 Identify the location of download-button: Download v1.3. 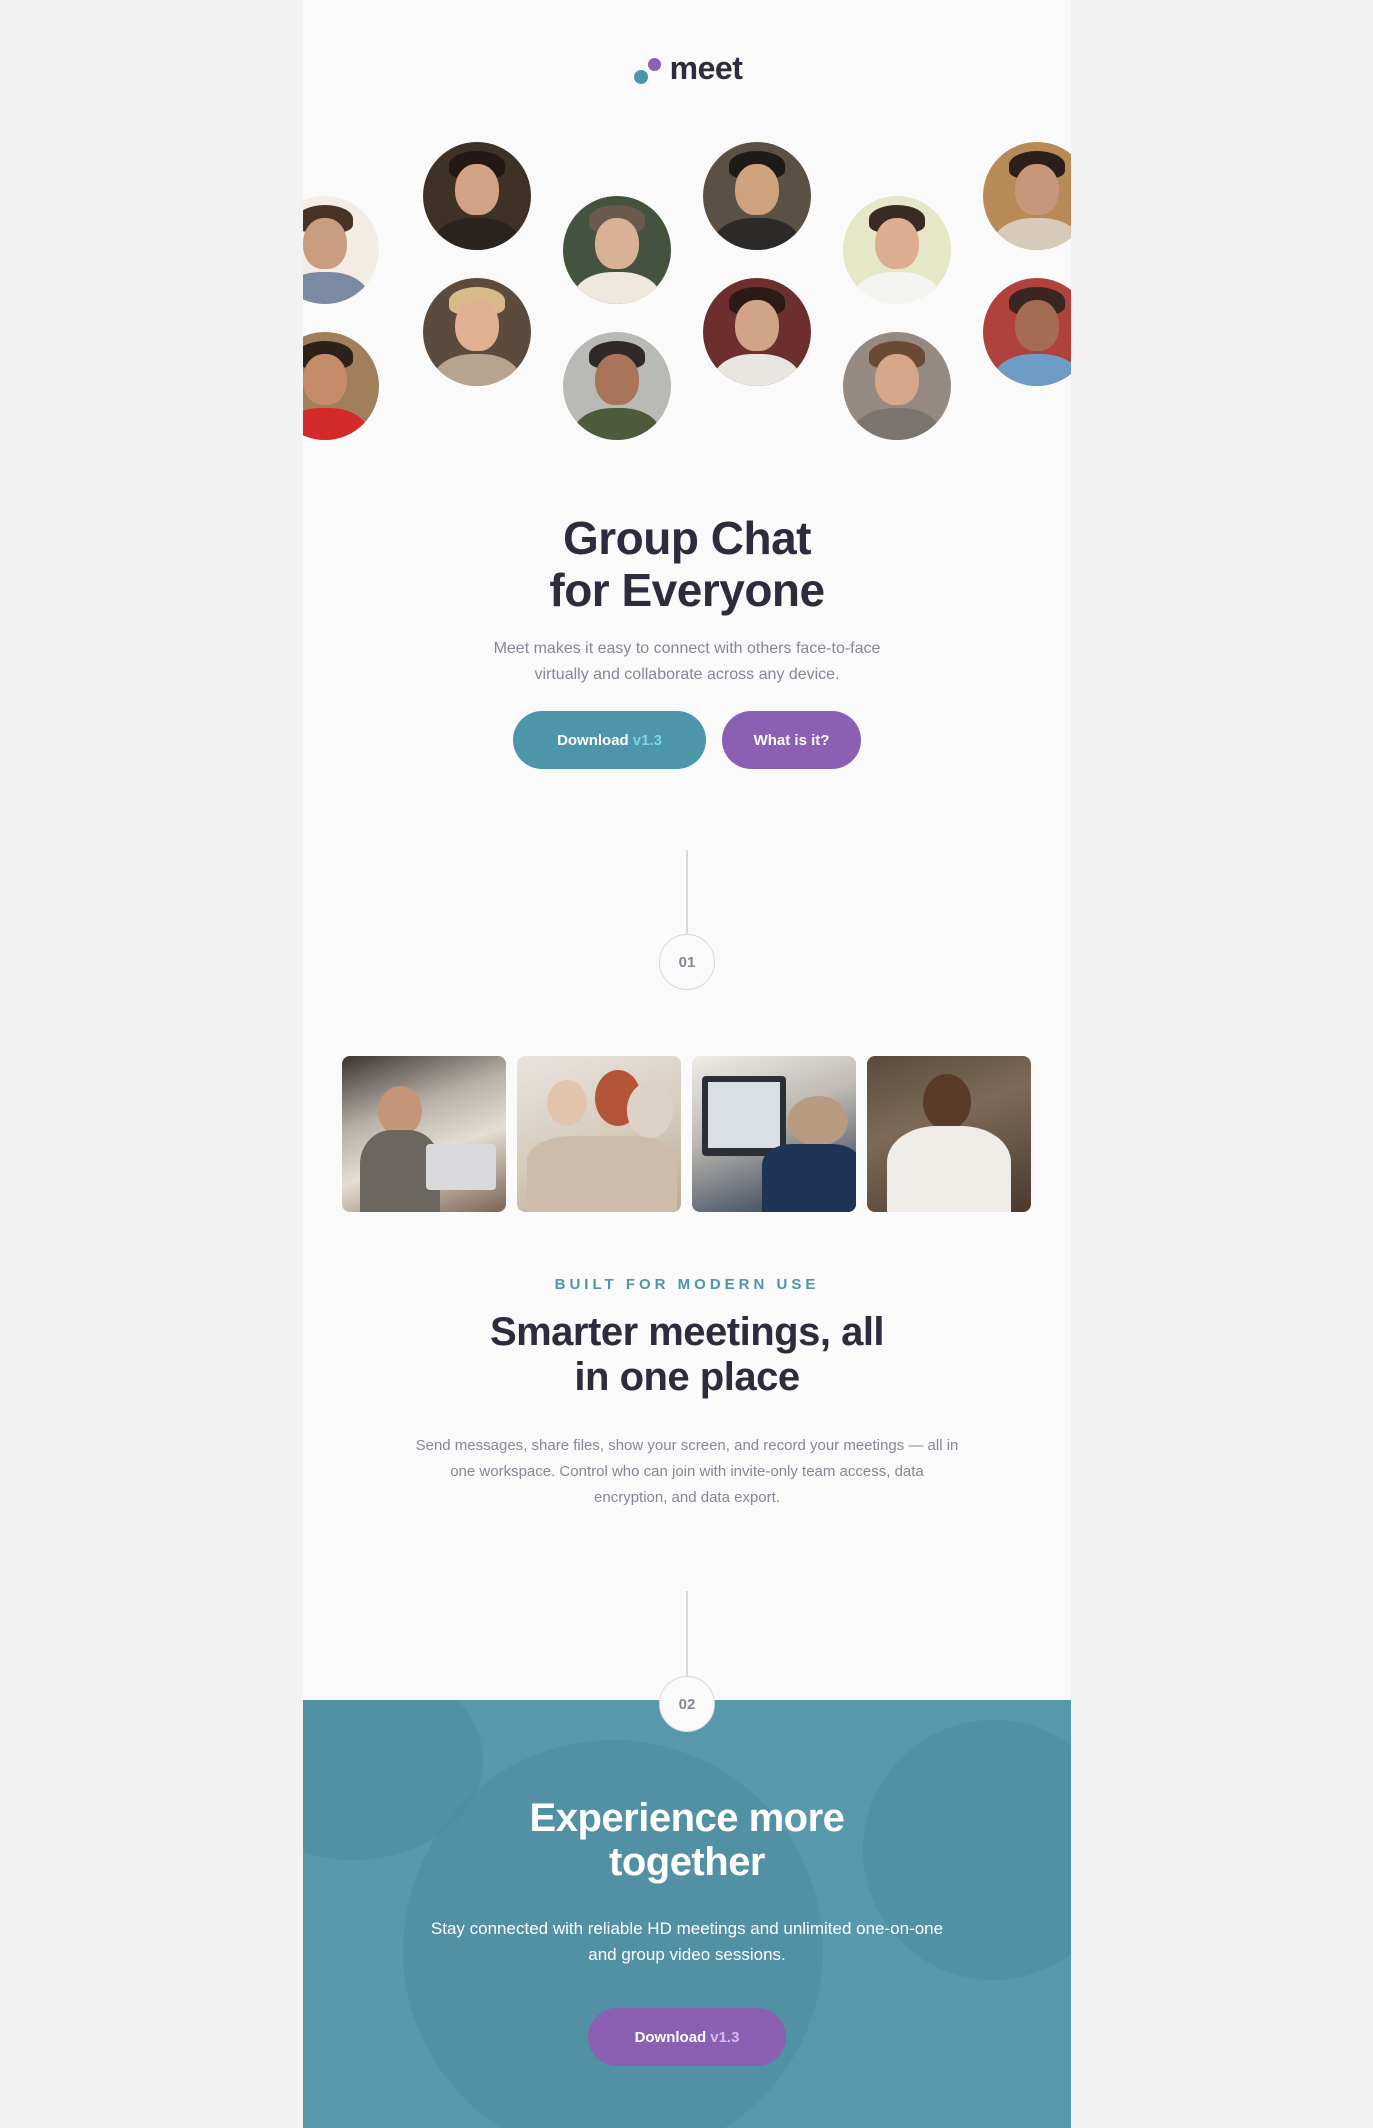
(609, 740).